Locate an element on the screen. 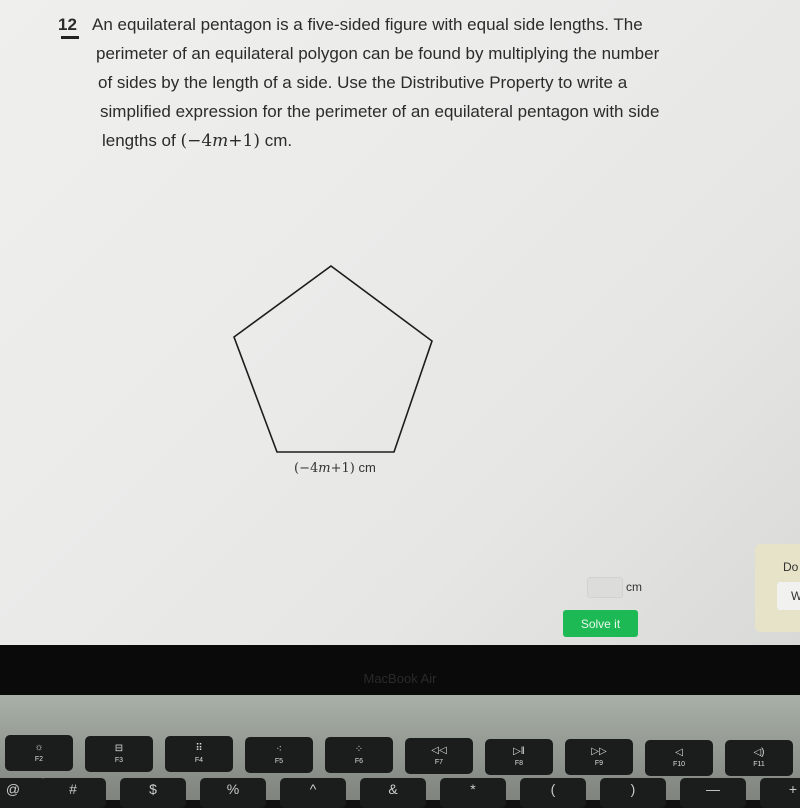 Image resolution: width=800 pixels, height=808 pixels. question-line-5-suffix: cm. is located at coordinates (276, 140).